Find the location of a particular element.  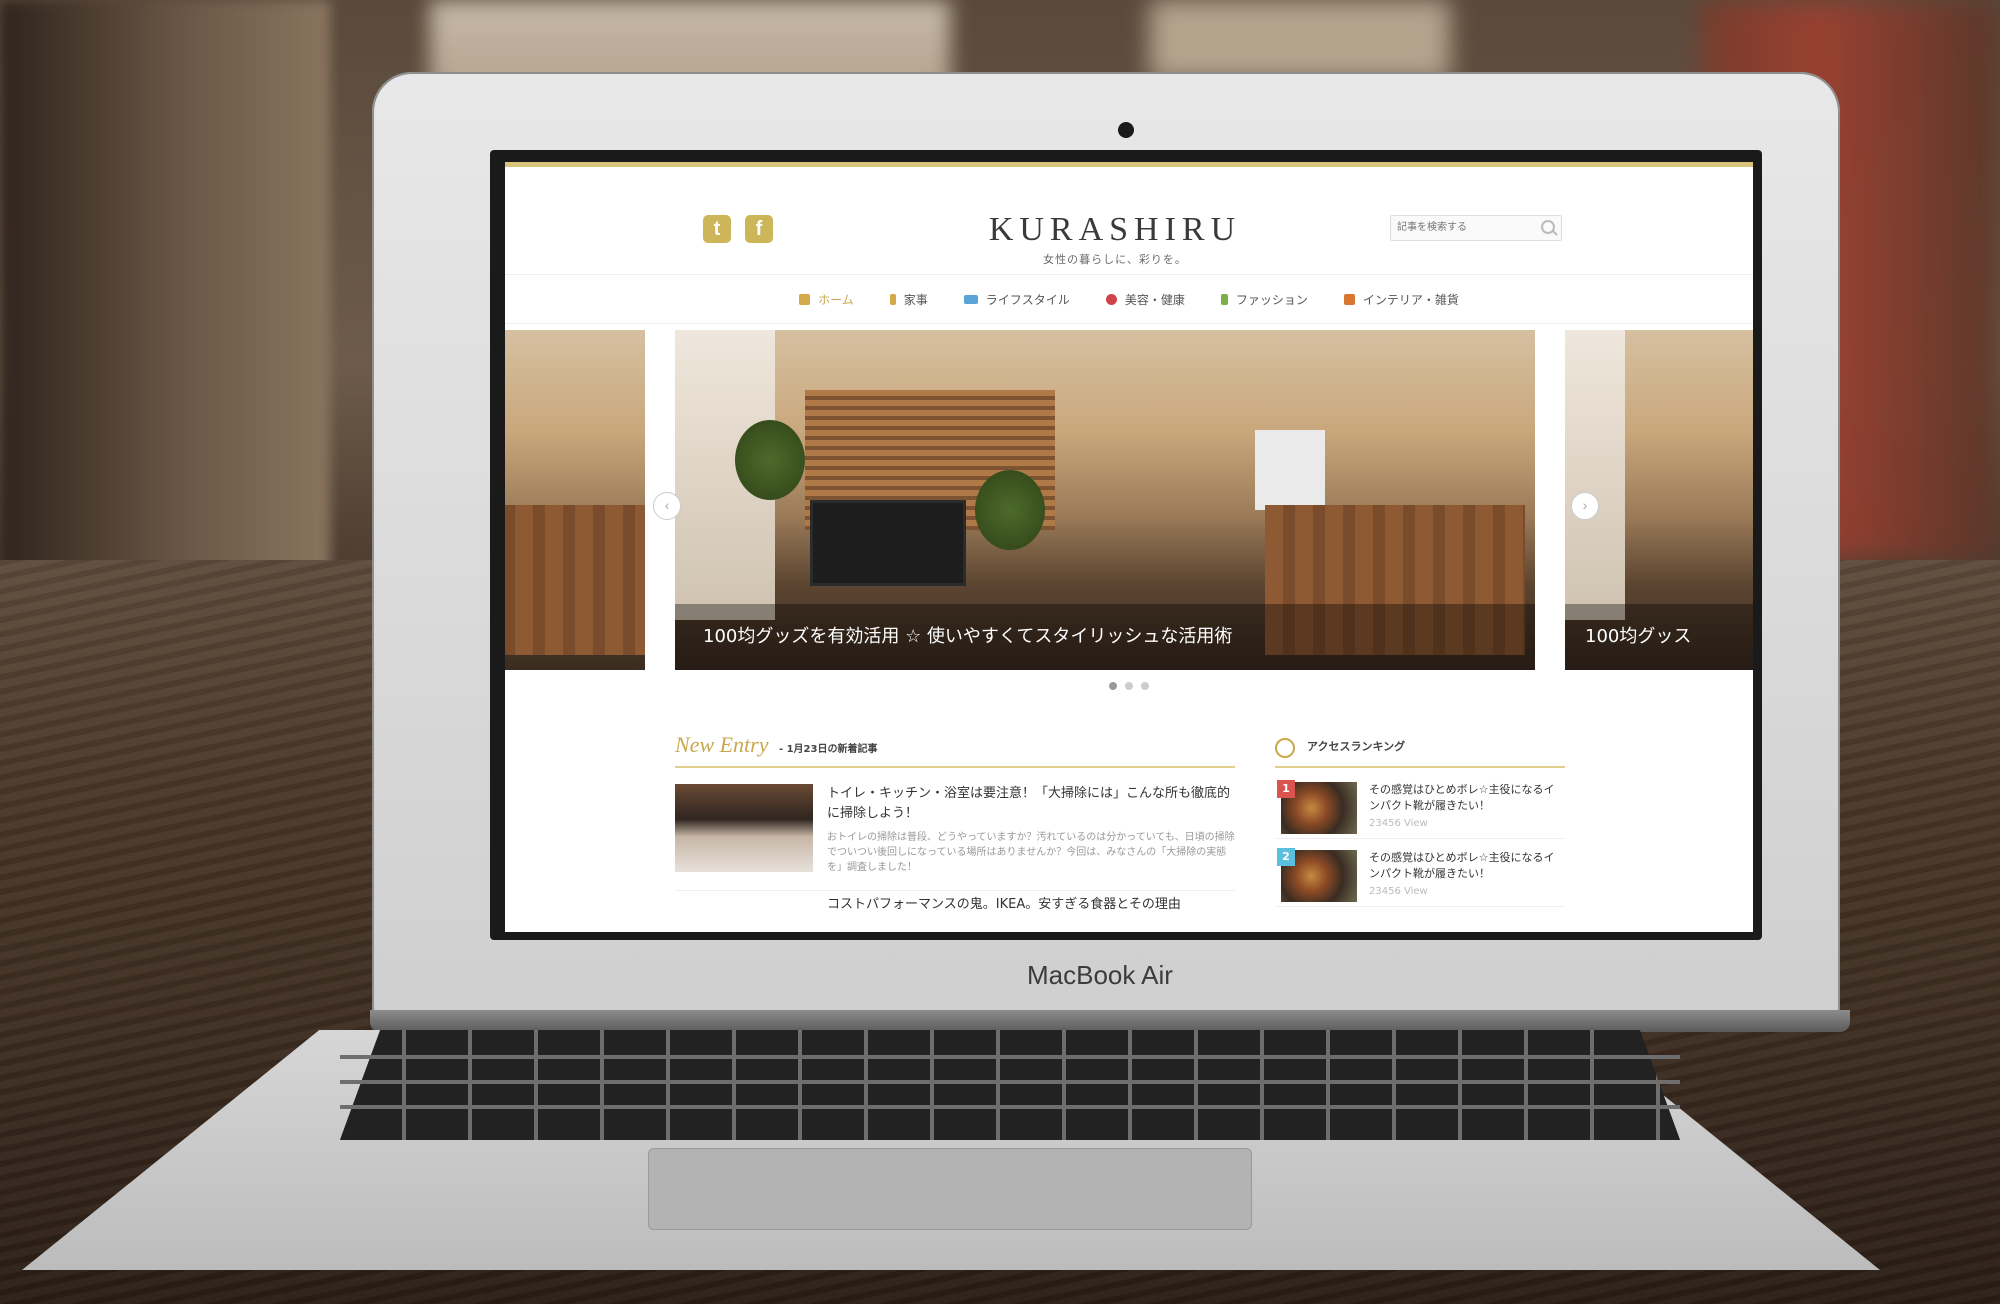

search-input is located at coordinates (1467, 227).